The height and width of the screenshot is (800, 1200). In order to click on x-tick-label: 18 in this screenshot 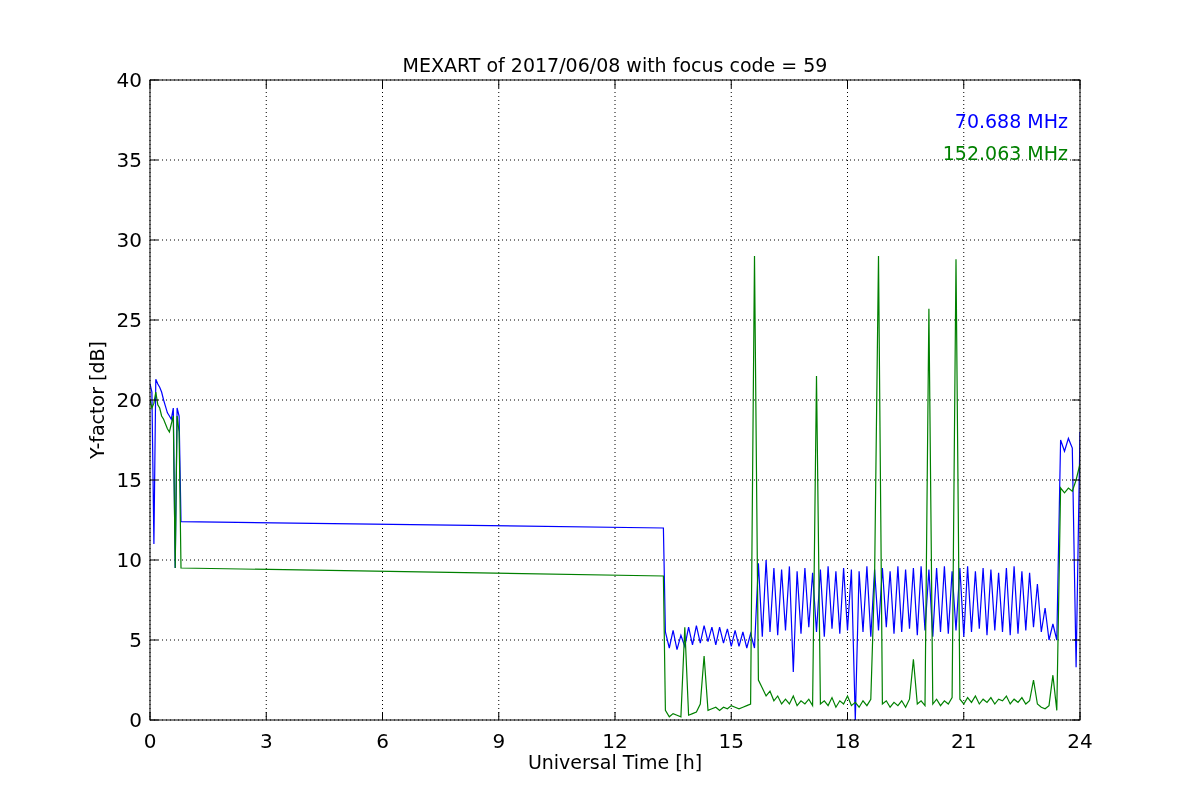, I will do `click(847, 741)`.